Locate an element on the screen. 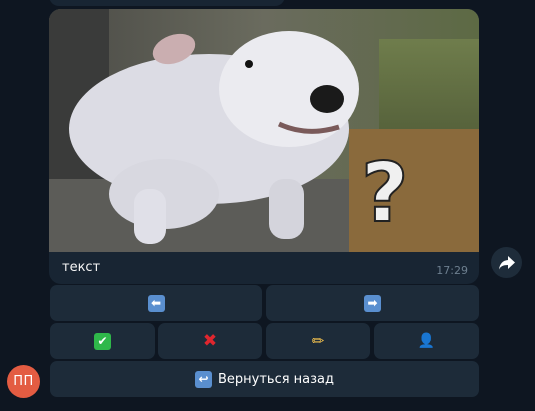 This screenshot has width=535, height=411. avatar-initials: ПП is located at coordinates (23, 381).